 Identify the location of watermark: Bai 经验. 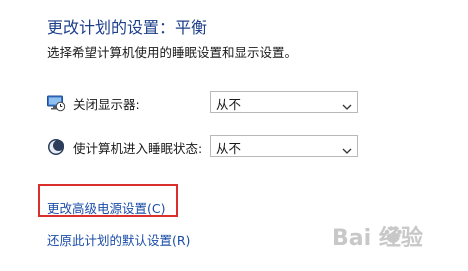
(396, 241).